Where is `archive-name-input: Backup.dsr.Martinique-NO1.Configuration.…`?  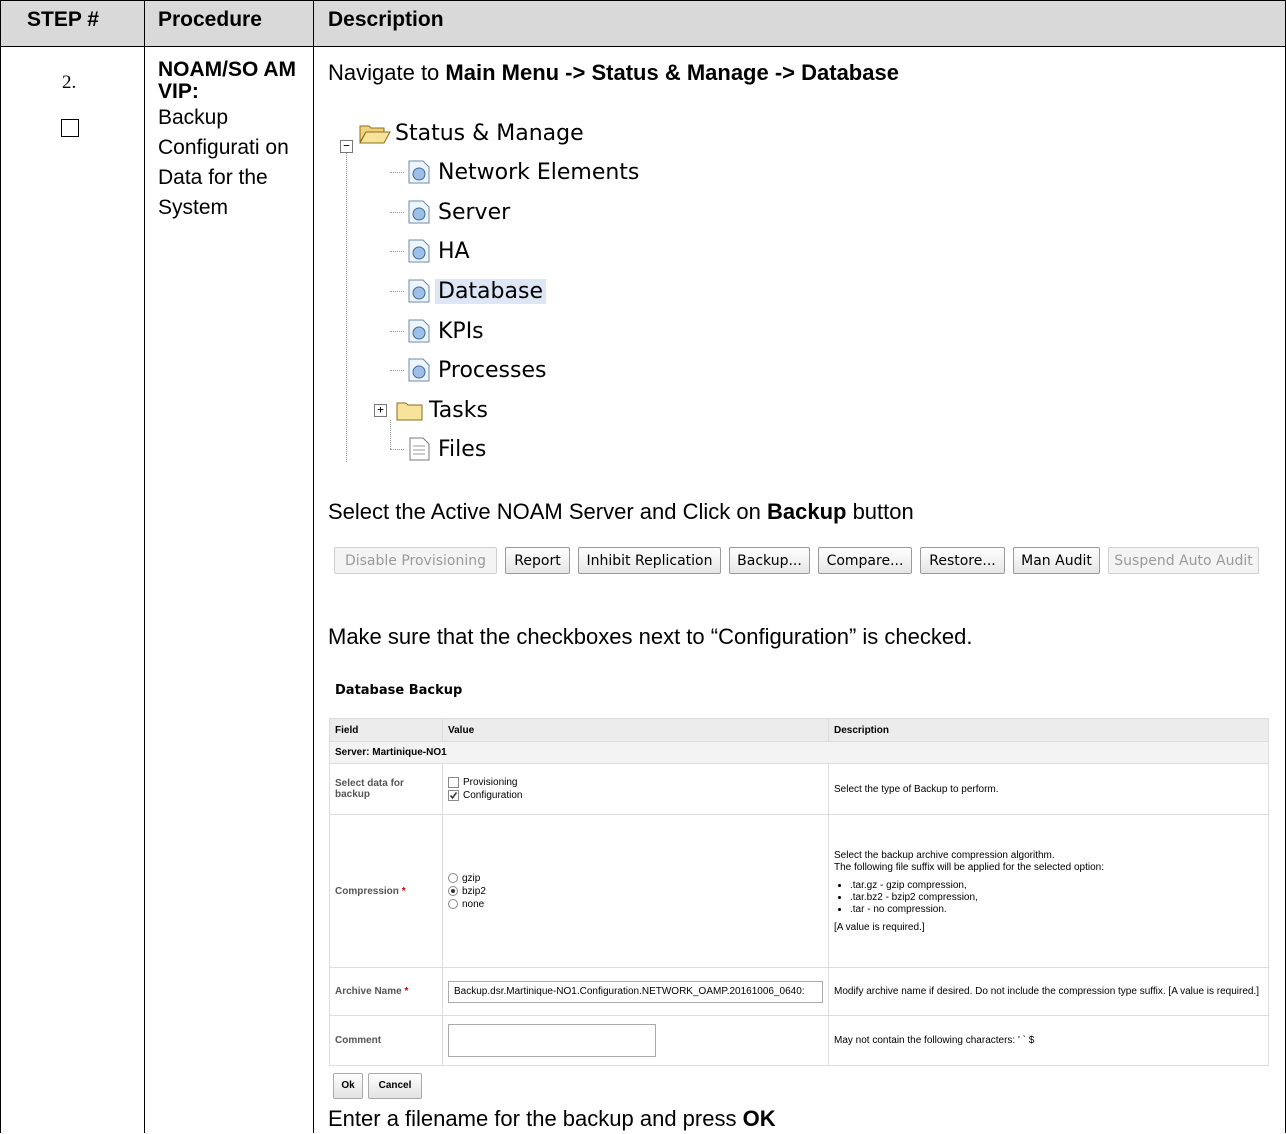 archive-name-input: Backup.dsr.Martinique-NO1.Configuration.… is located at coordinates (635, 991).